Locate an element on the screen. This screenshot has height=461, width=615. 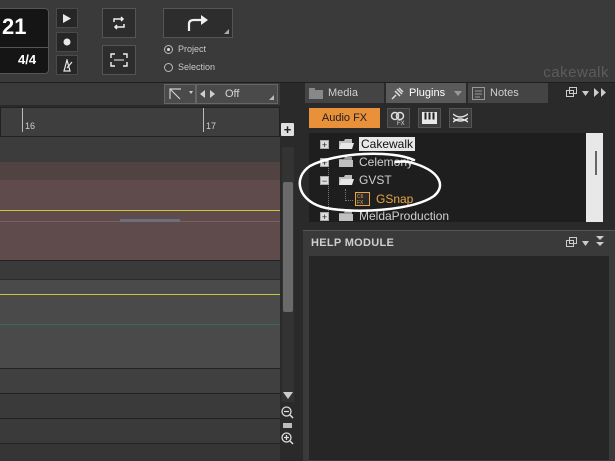
play-icon is located at coordinates (67, 18).